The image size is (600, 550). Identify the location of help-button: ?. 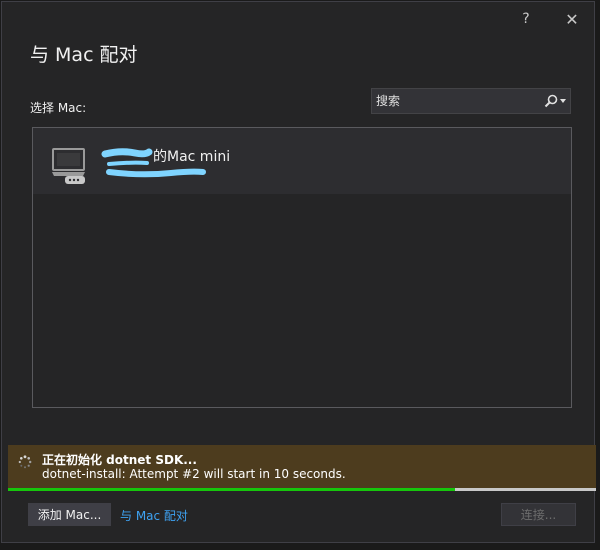
(526, 19).